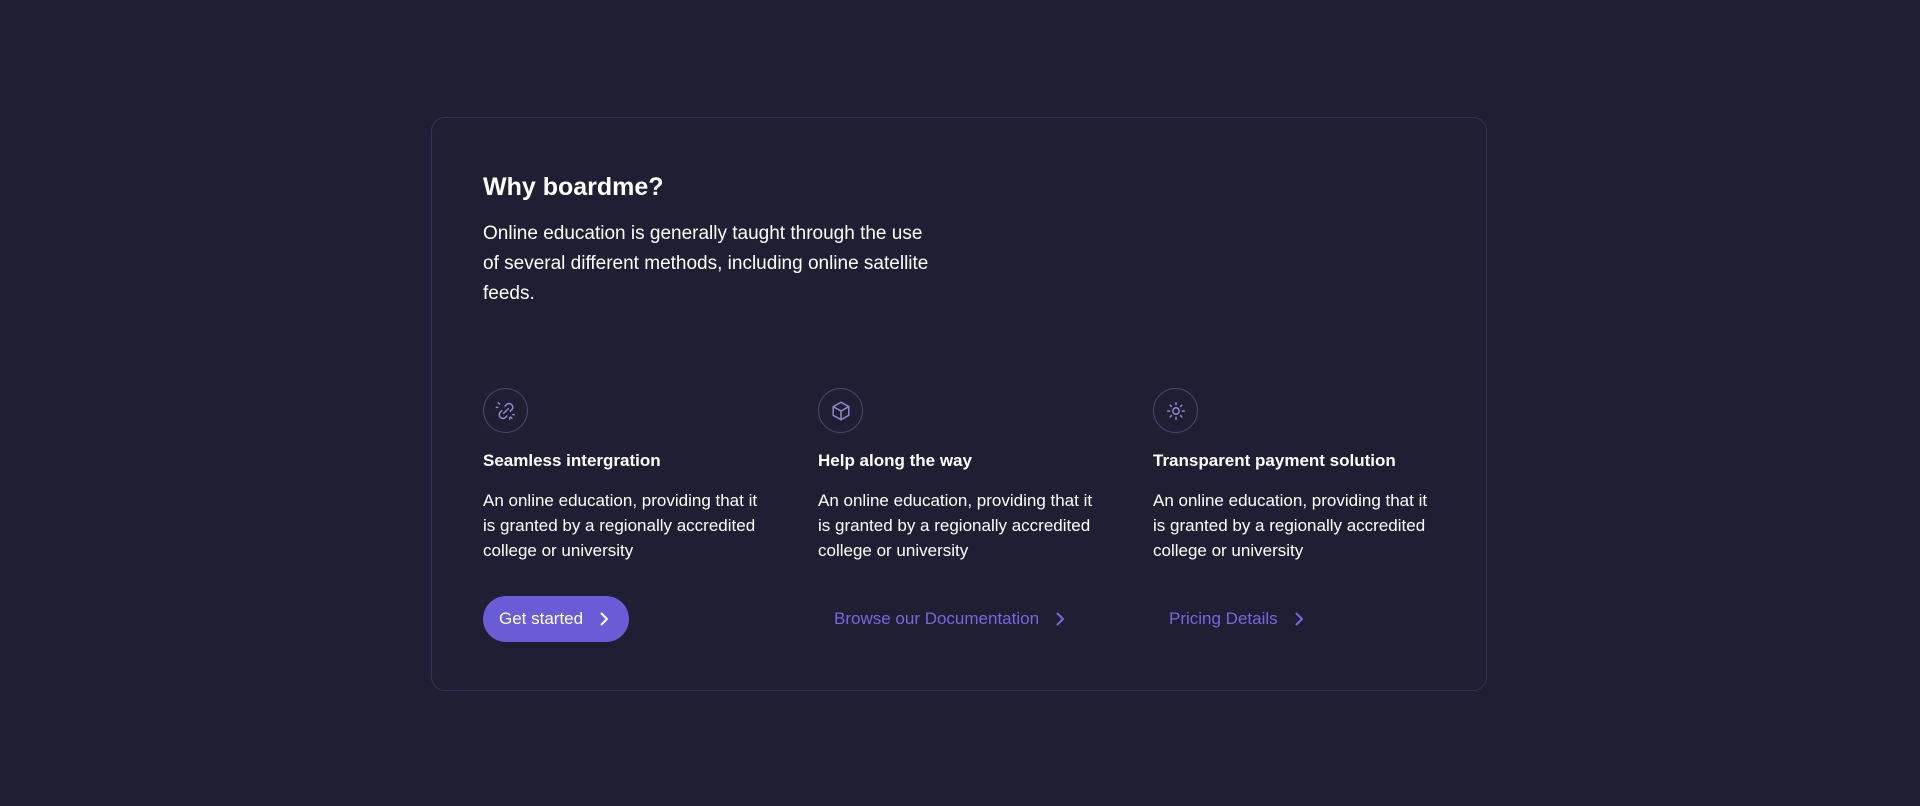 The width and height of the screenshot is (1920, 806). Describe the element at coordinates (1274, 460) in the screenshot. I see `feature-title: Transparent payment solution` at that location.